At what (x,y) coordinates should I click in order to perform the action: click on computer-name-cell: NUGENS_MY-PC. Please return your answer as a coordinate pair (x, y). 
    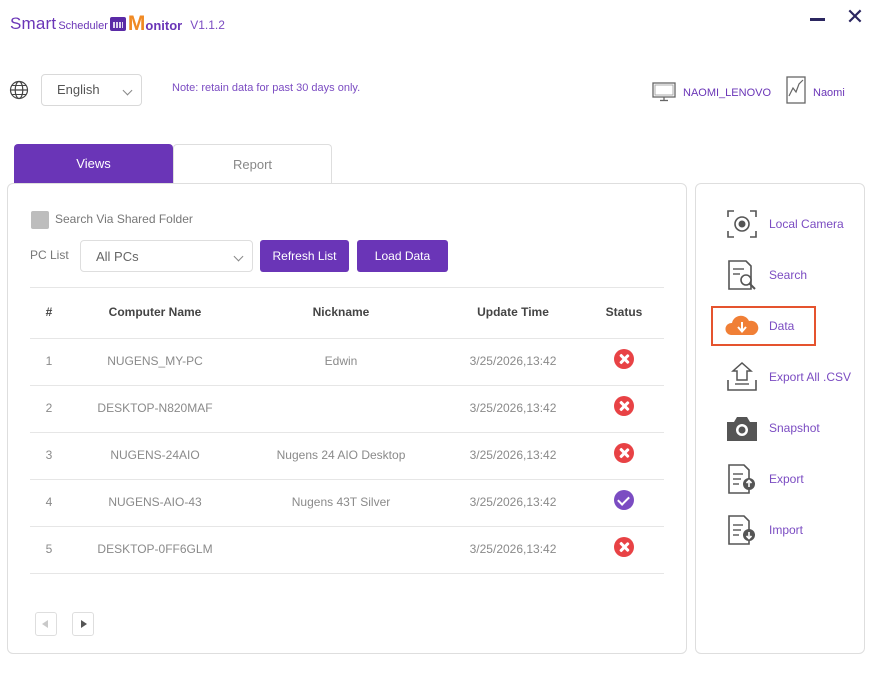
    Looking at the image, I should click on (155, 361).